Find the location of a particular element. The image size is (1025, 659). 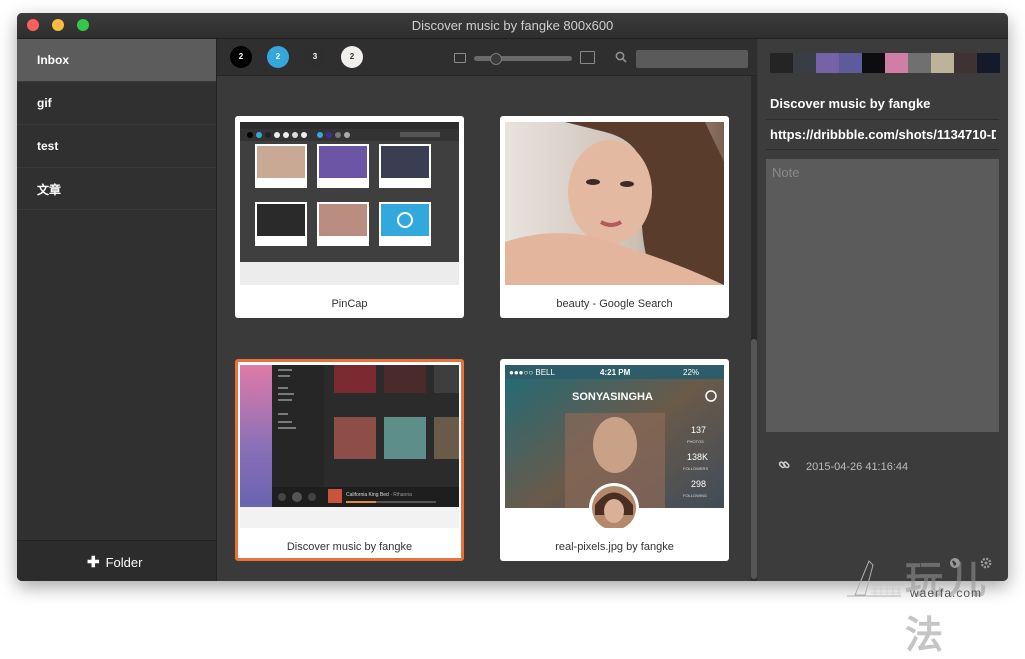

bookmark-card-beauty: beauty - Google Search is located at coordinates (614, 217).